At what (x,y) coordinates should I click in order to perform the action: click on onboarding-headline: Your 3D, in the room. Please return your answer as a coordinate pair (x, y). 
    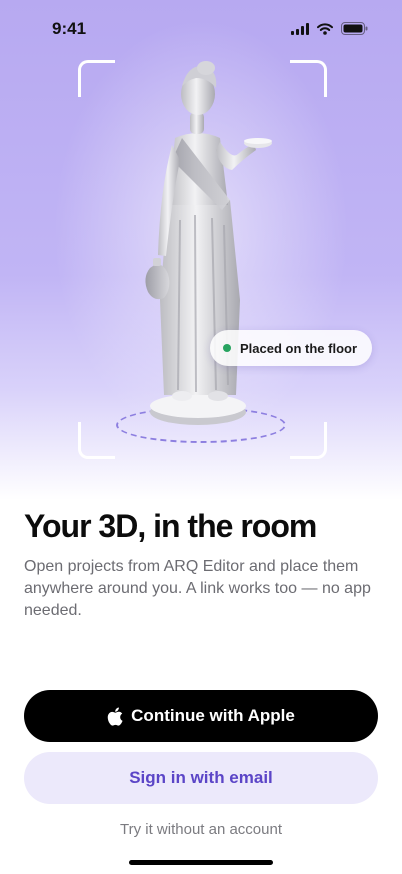
    Looking at the image, I should click on (170, 526).